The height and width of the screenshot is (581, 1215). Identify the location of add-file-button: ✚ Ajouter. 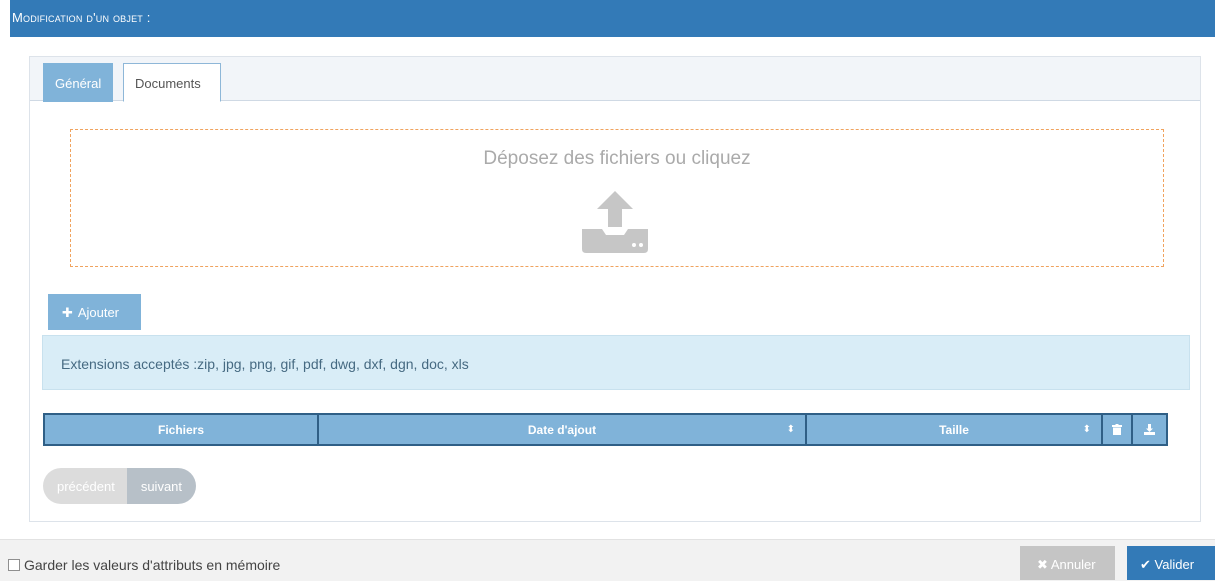
(94, 312).